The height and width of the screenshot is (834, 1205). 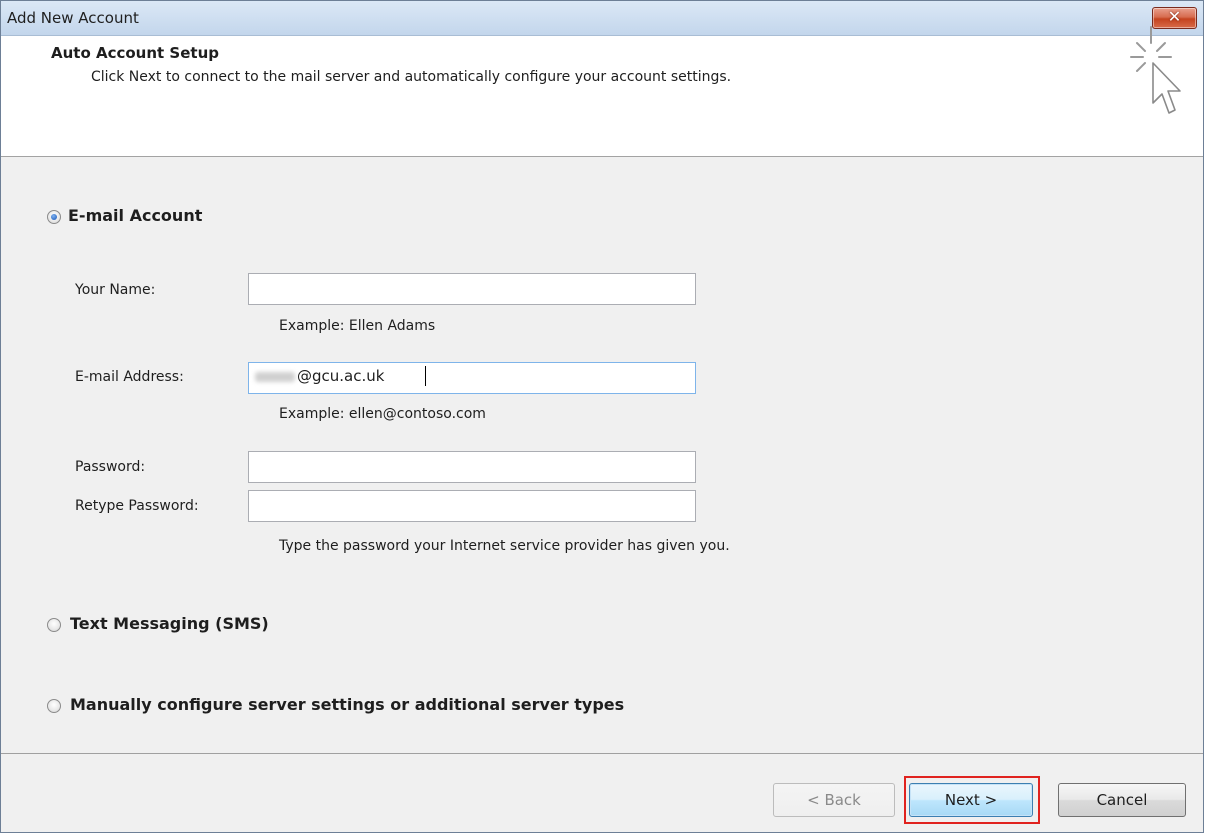 I want to click on wizard-cursor-icon, so click(x=1155, y=70).